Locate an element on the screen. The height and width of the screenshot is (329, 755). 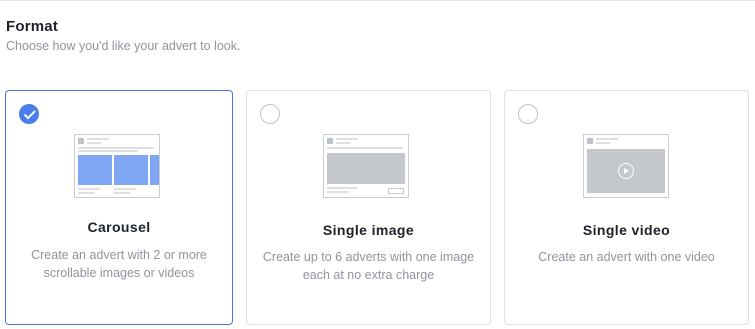
section-title: Format is located at coordinates (32, 26).